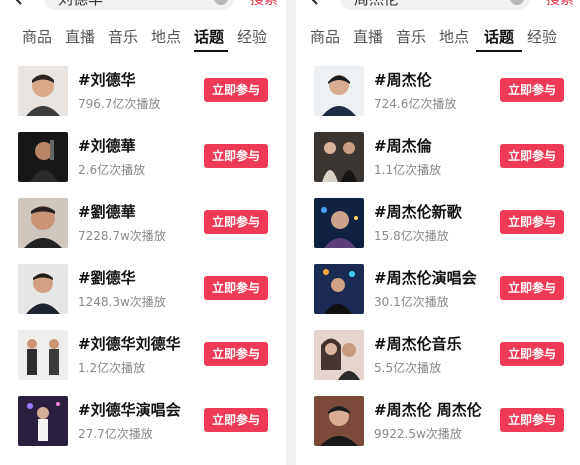 This screenshot has height=465, width=580. I want to click on search-bar: 周杰伦 搜索, so click(438, 5).